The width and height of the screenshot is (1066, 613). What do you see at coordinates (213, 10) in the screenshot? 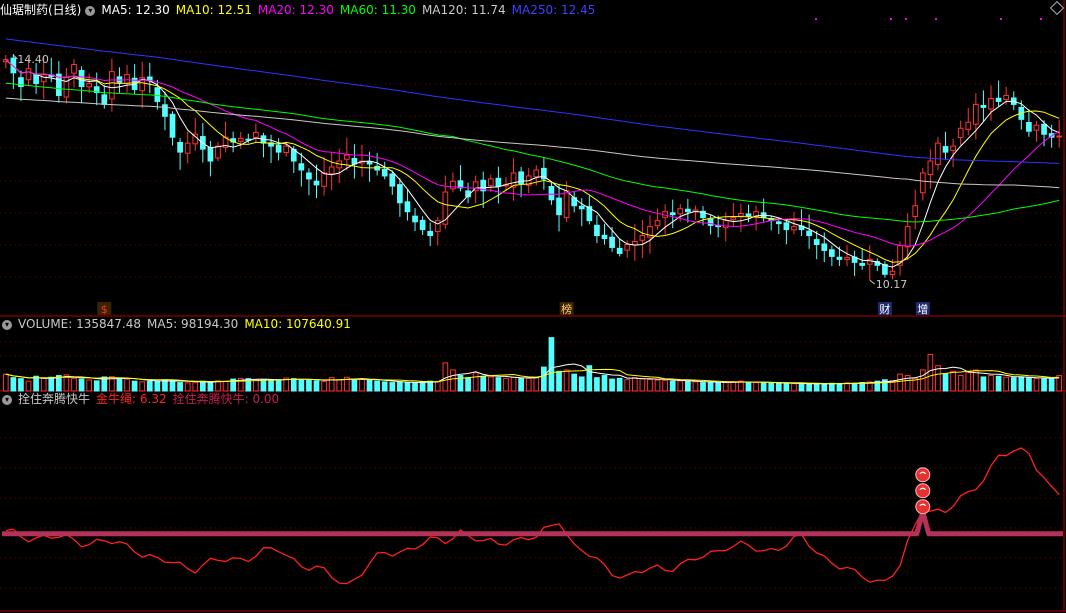
I see `ma10-label: MA10: 12.51` at bounding box center [213, 10].